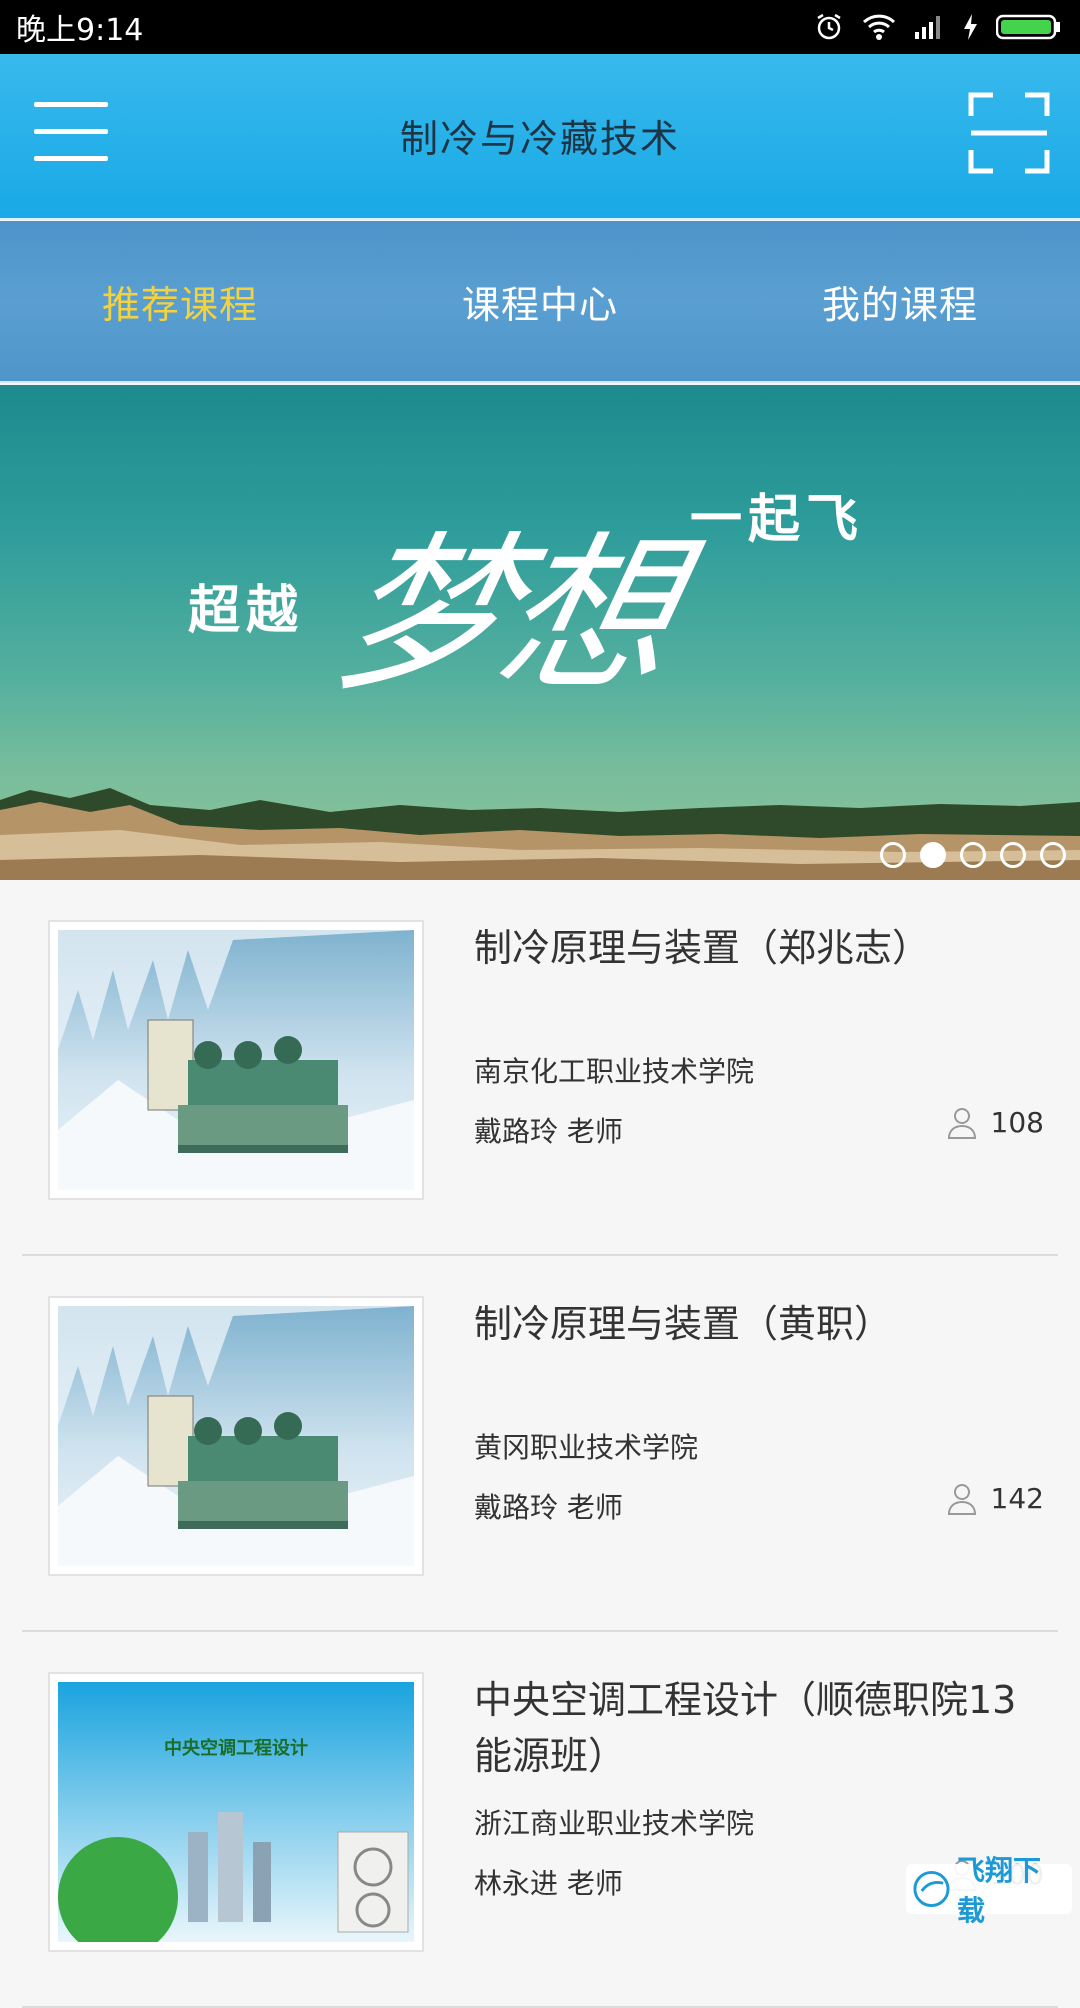 This screenshot has width=1080, height=2008. What do you see at coordinates (1017, 1122) in the screenshot?
I see `enrollment-number: 108` at bounding box center [1017, 1122].